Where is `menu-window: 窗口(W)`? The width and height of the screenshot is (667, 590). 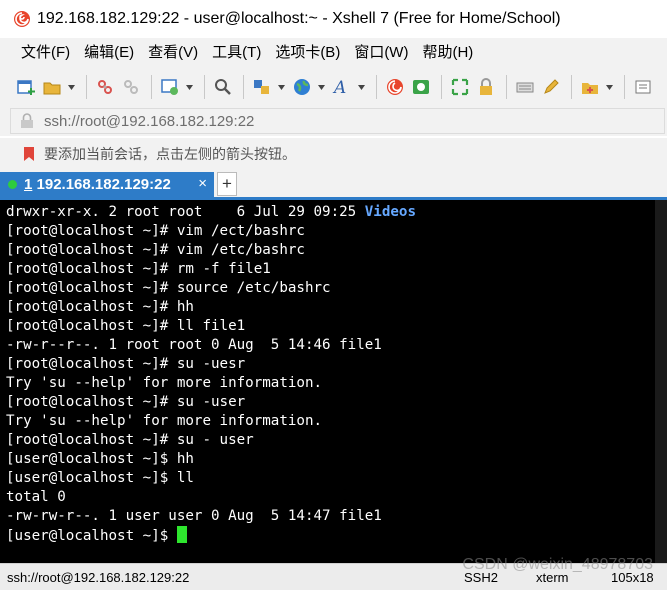 menu-window: 窗口(W) is located at coordinates (381, 53).